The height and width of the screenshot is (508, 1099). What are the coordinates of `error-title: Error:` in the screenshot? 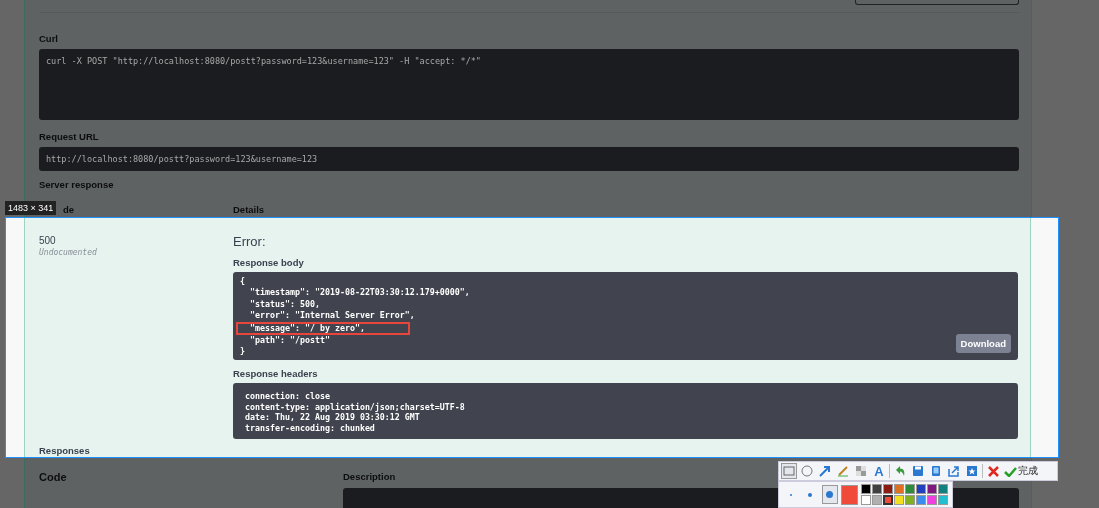 It's located at (250, 242).